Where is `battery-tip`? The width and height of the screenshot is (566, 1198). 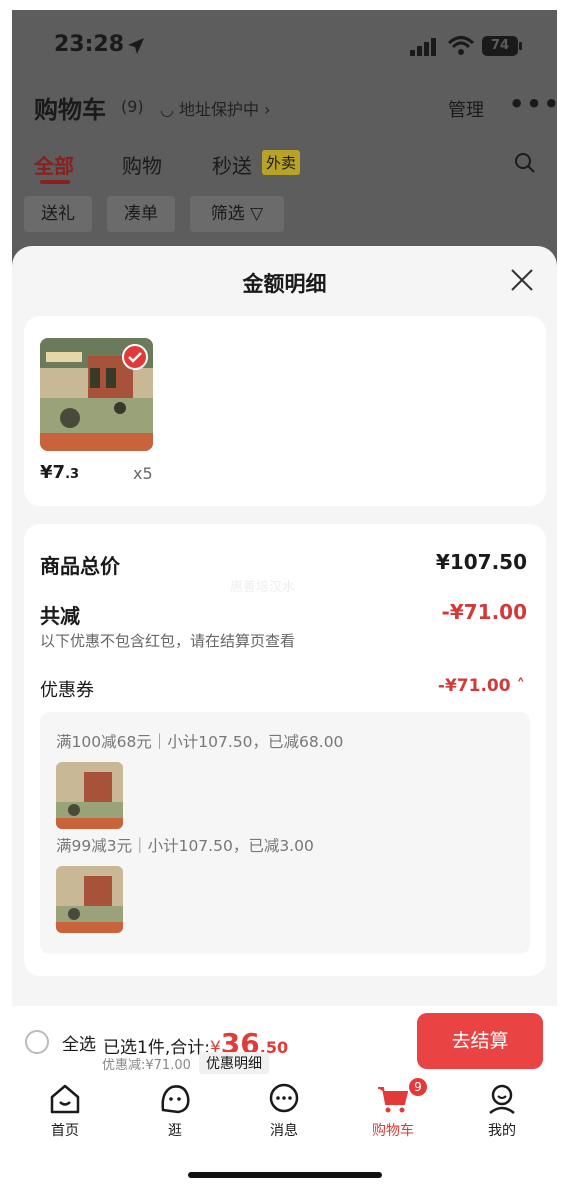 battery-tip is located at coordinates (520, 46).